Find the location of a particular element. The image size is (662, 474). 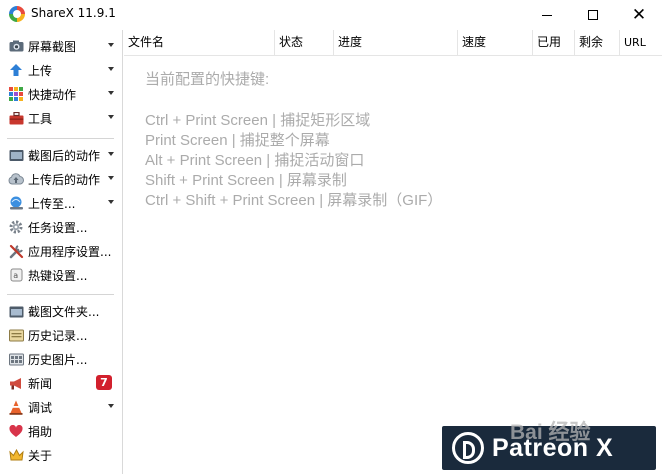

maximize-icon is located at coordinates (593, 15).